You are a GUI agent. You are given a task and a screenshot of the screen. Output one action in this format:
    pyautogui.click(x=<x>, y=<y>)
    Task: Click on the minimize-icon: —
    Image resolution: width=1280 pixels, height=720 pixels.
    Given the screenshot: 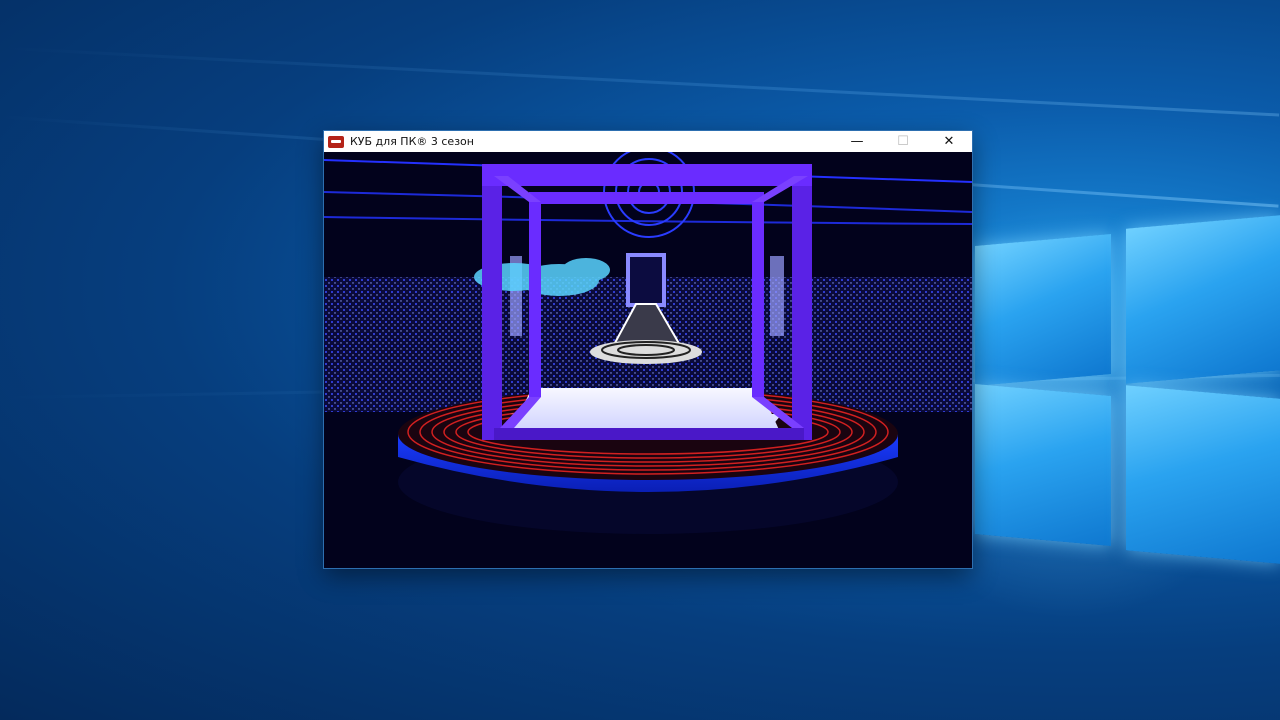 What is the action you would take?
    pyautogui.click(x=857, y=141)
    